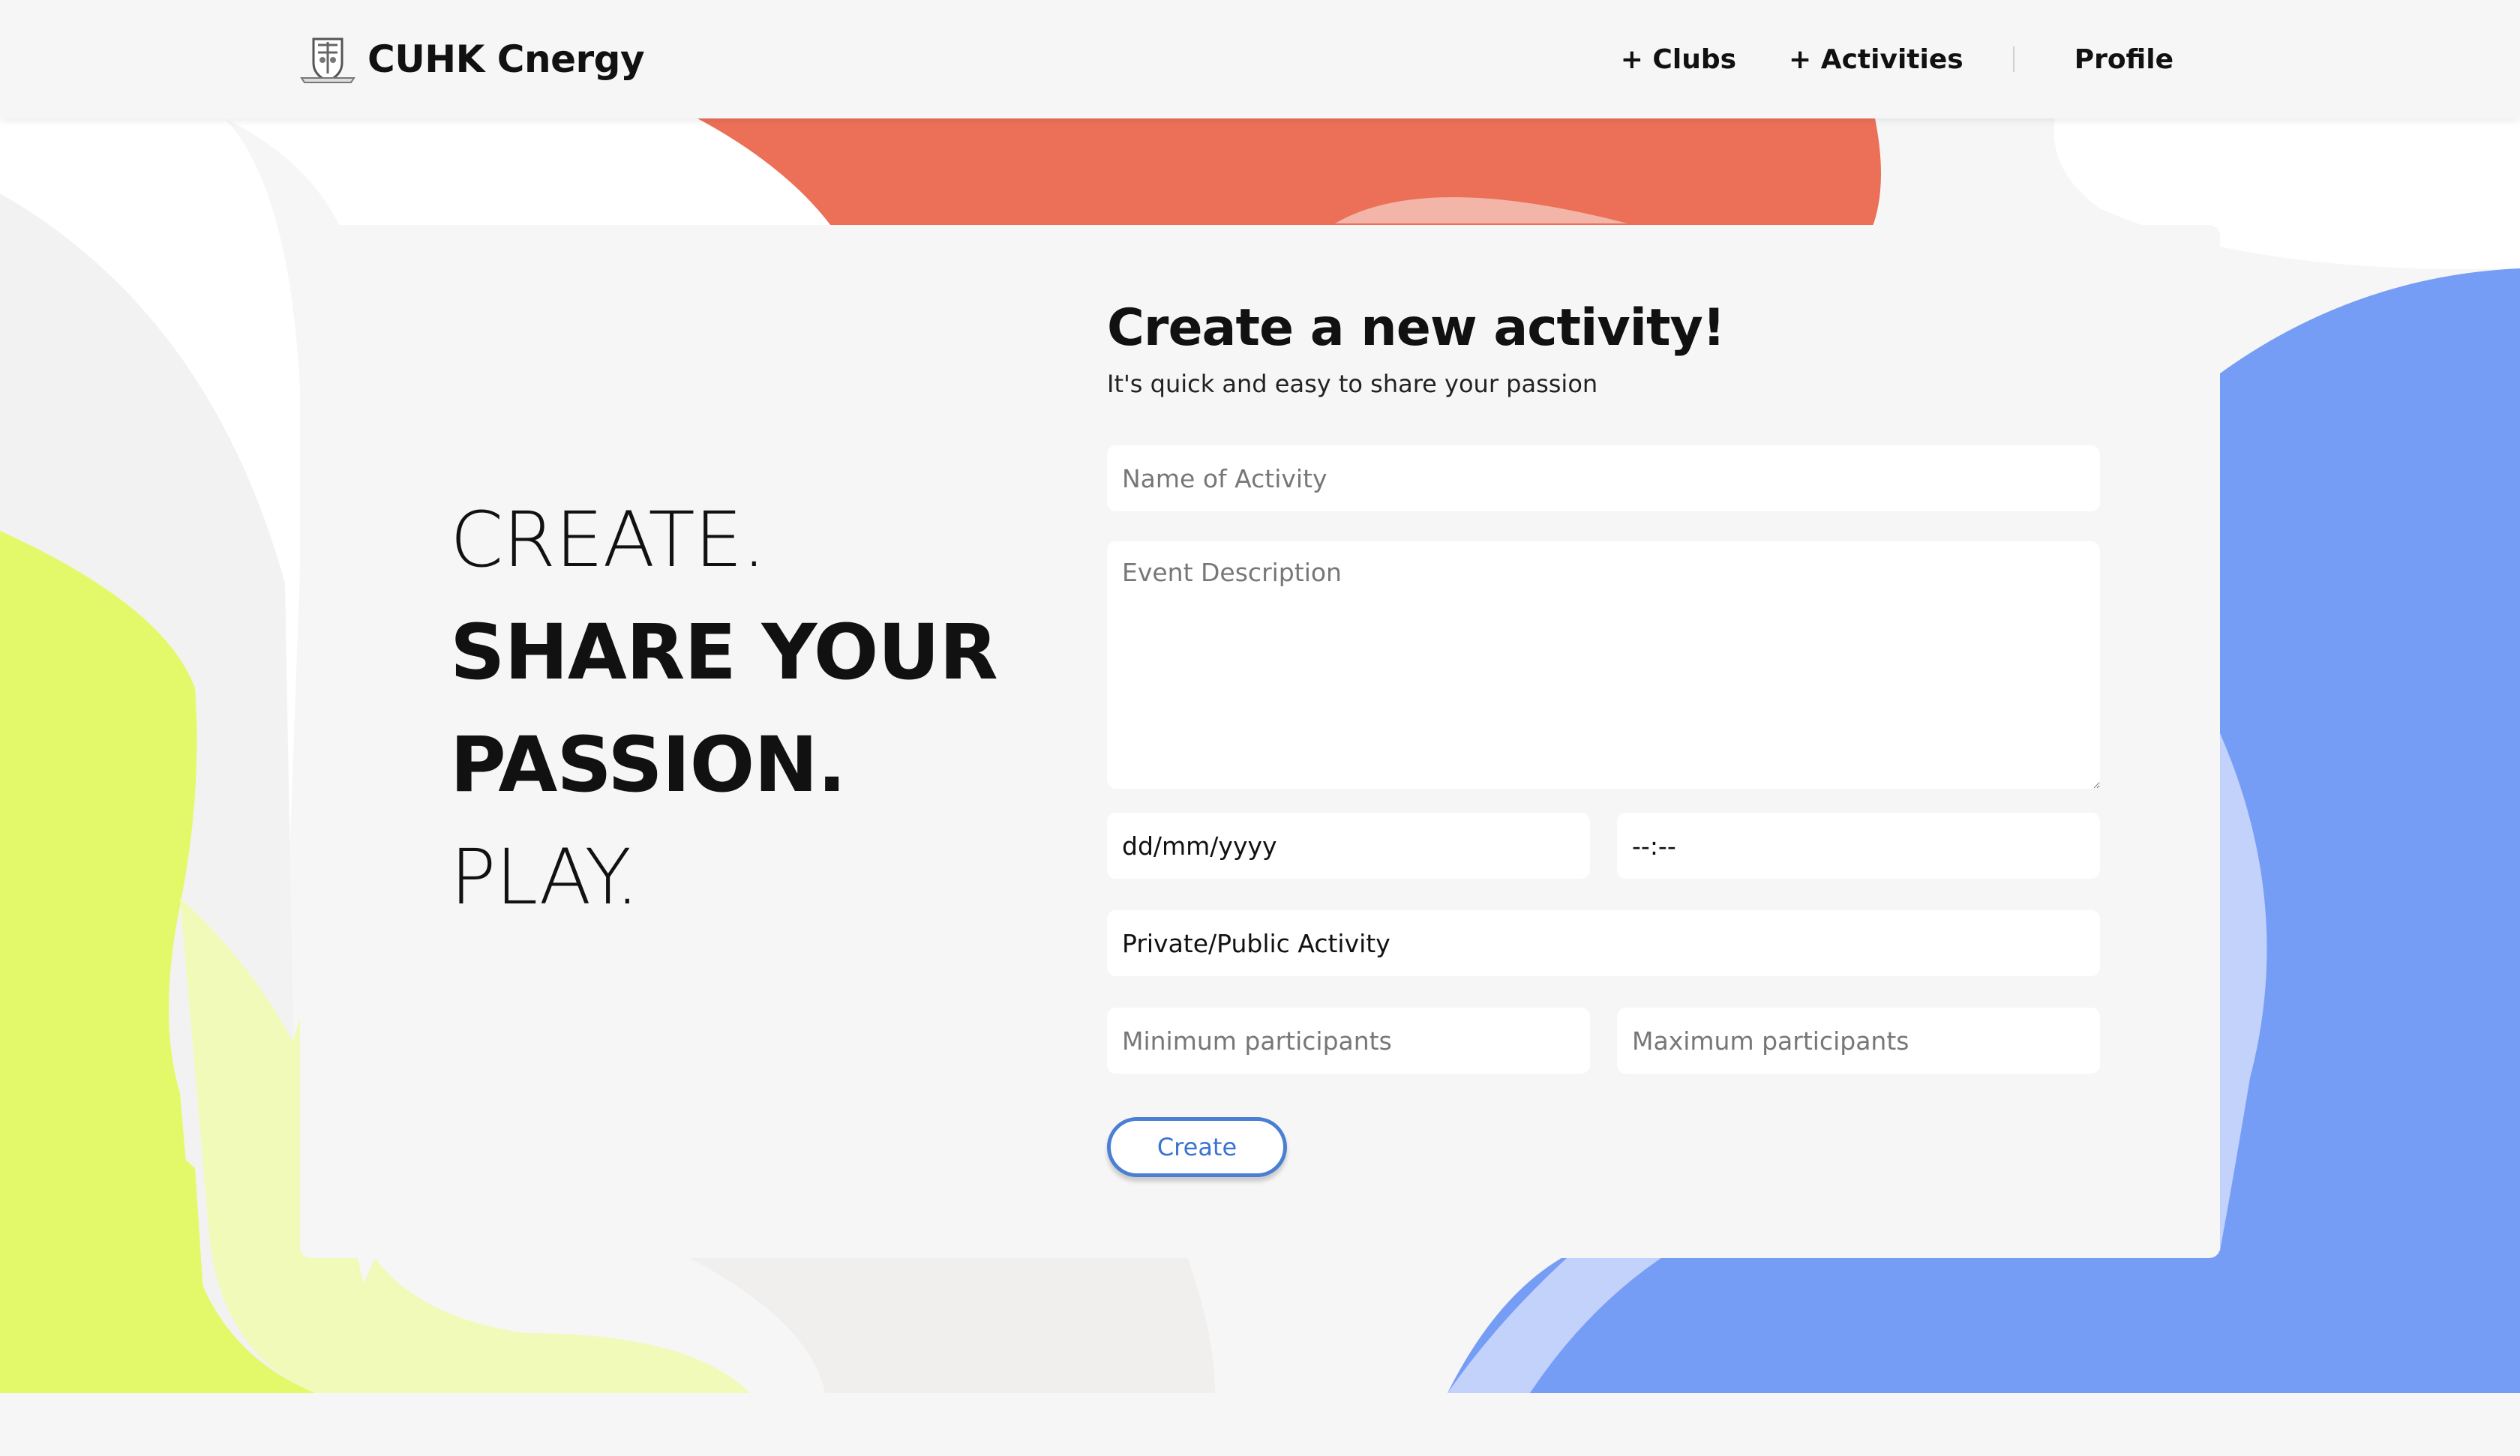 The image size is (2520, 1456). Describe the element at coordinates (724, 709) in the screenshot. I see `slogan: CREATE. SHARE YOUR PASSION. PLAY.` at that location.